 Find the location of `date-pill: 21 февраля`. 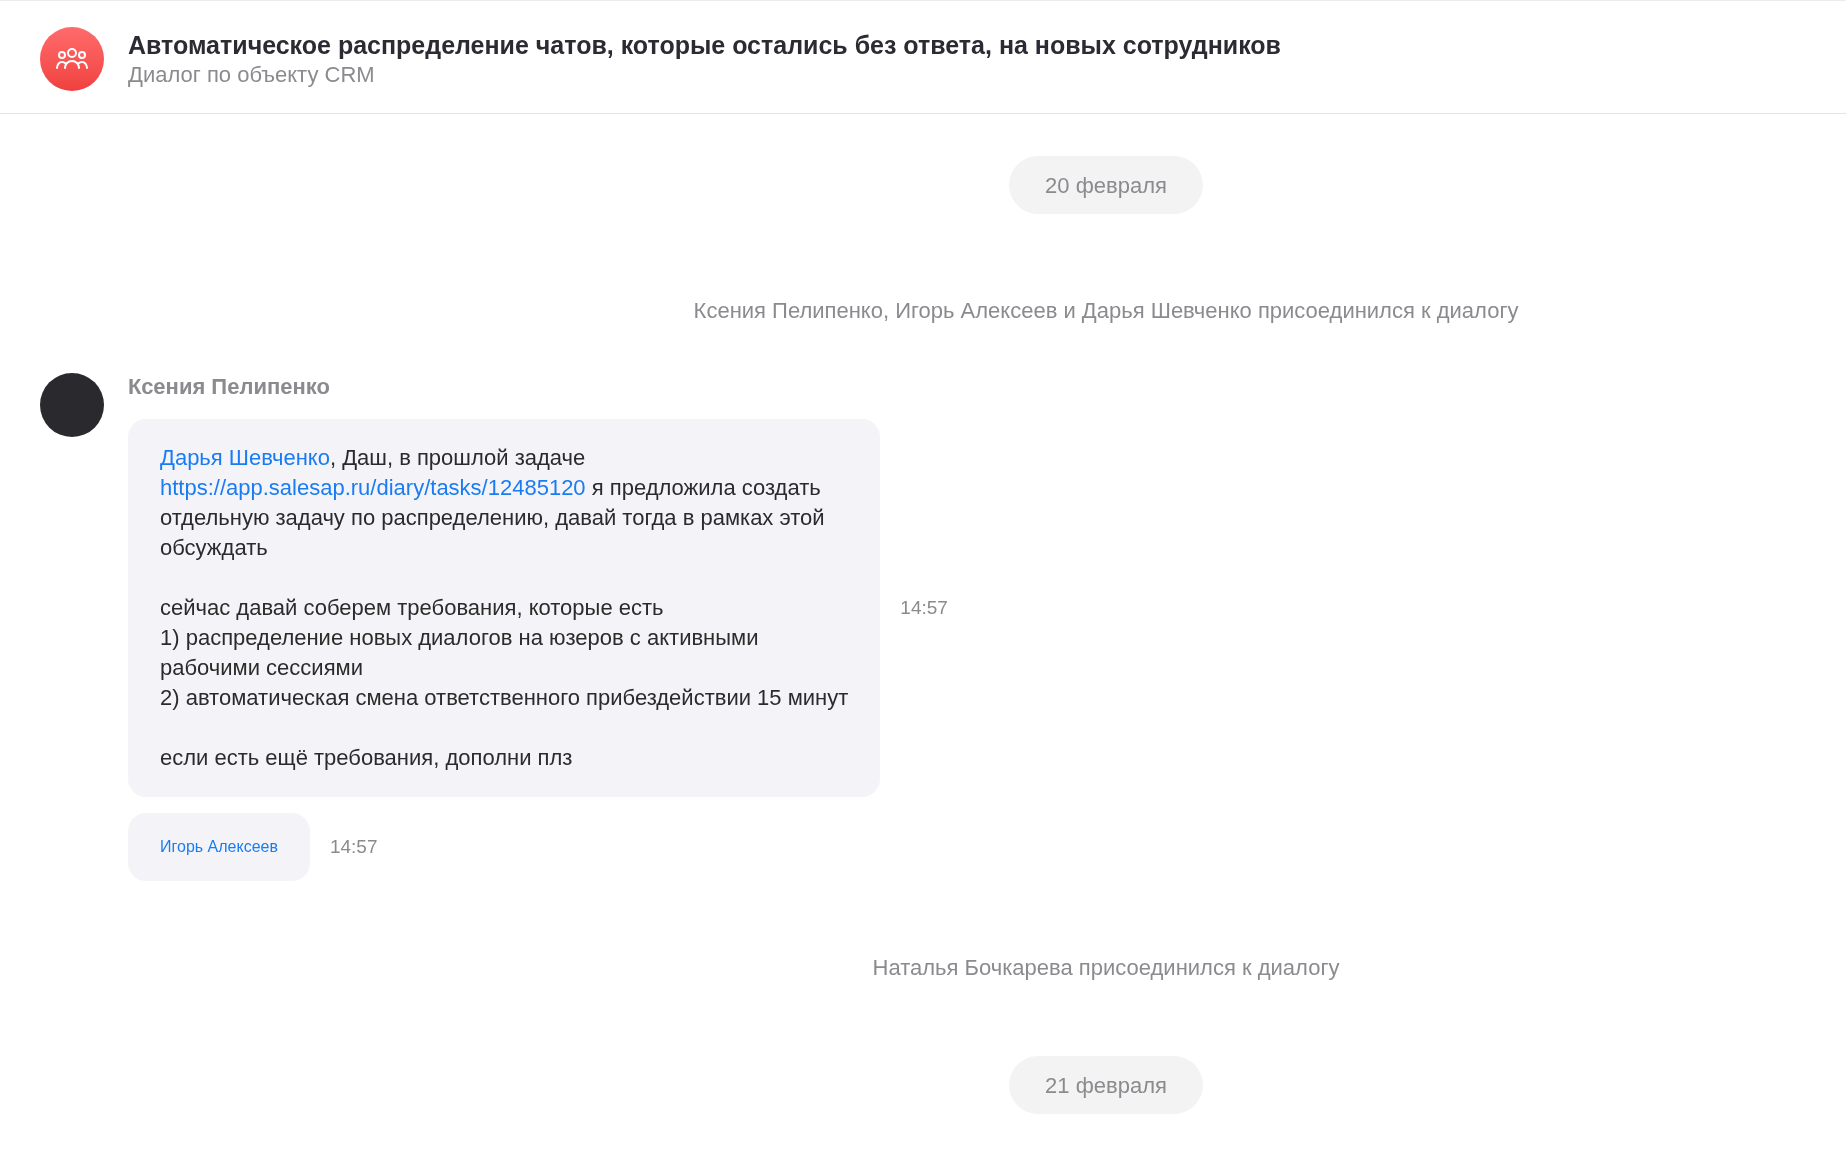

date-pill: 21 февраля is located at coordinates (1106, 1085).